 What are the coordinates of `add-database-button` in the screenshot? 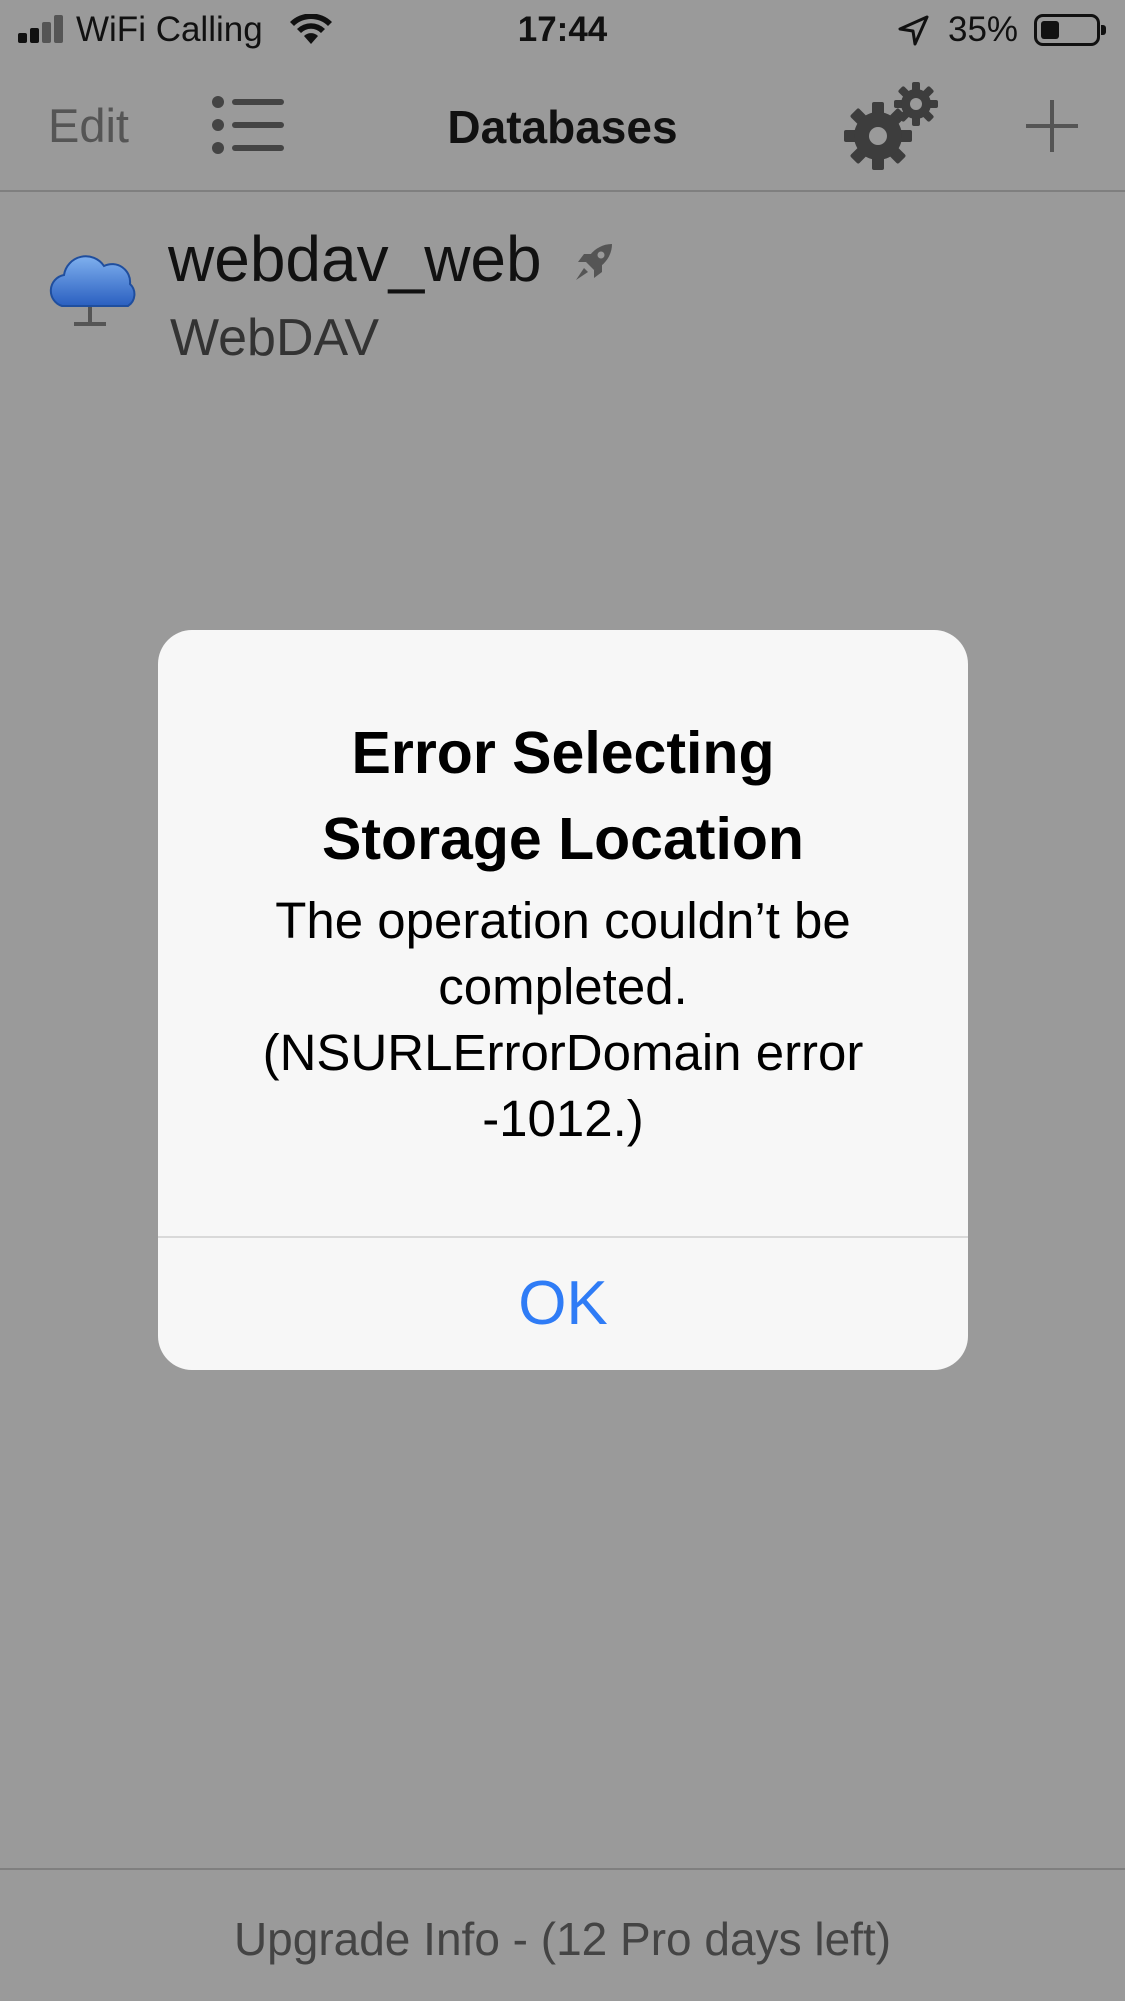 It's located at (1052, 126).